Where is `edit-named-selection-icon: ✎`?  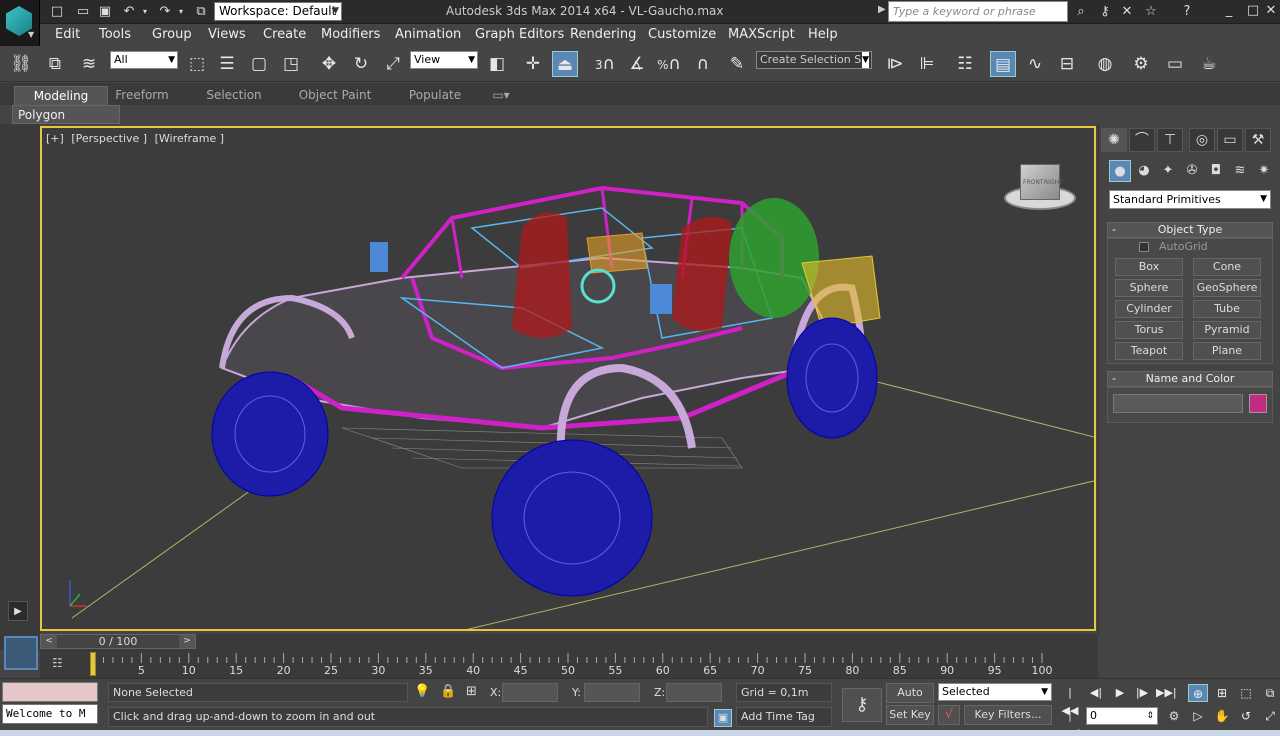
edit-named-selection-icon: ✎ is located at coordinates (737, 64).